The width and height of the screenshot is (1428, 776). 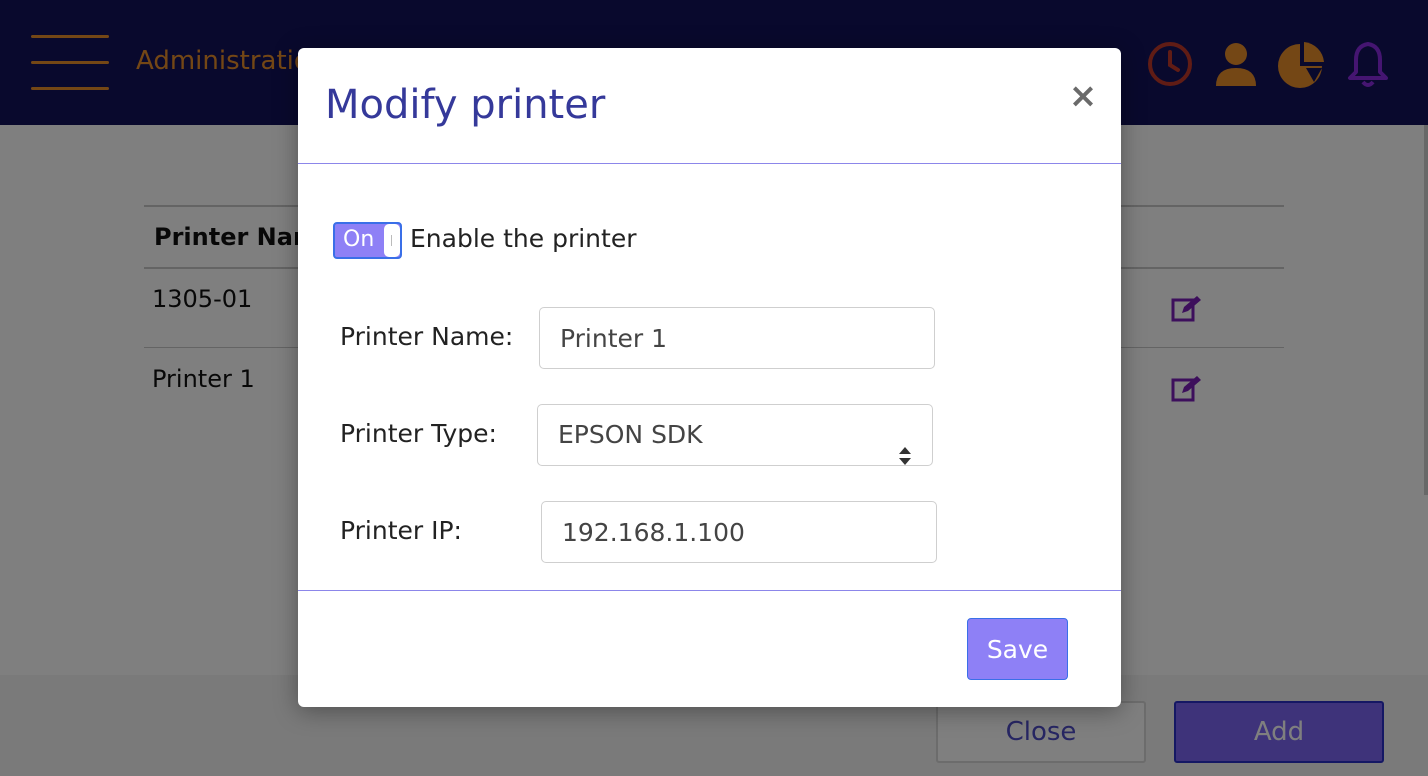 I want to click on printer-ip-label: Printer IP:, so click(x=401, y=530).